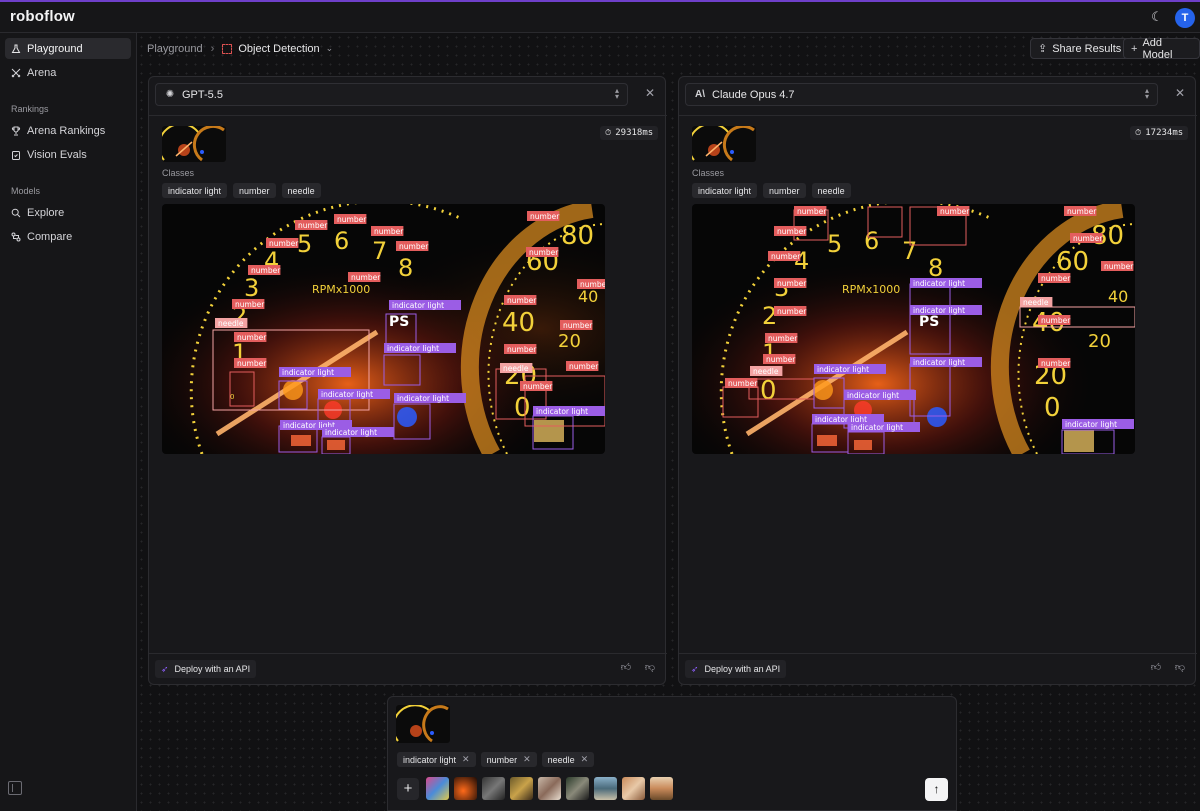  What do you see at coordinates (212, 48) in the screenshot?
I see `chevron-right-icon: ›` at bounding box center [212, 48].